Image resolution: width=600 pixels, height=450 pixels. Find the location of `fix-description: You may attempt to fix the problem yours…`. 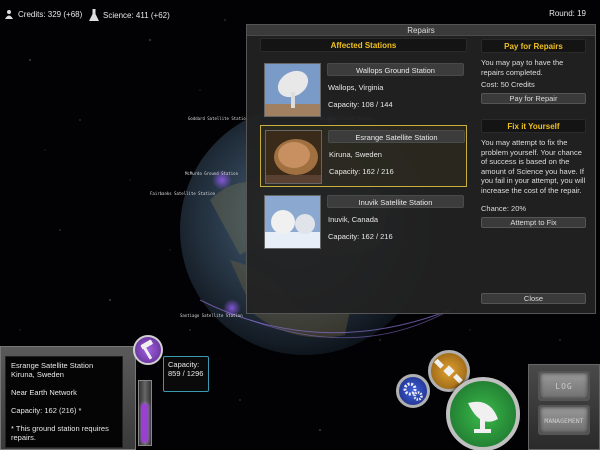

fix-description: You may attempt to fix the problem yours… is located at coordinates (533, 166).